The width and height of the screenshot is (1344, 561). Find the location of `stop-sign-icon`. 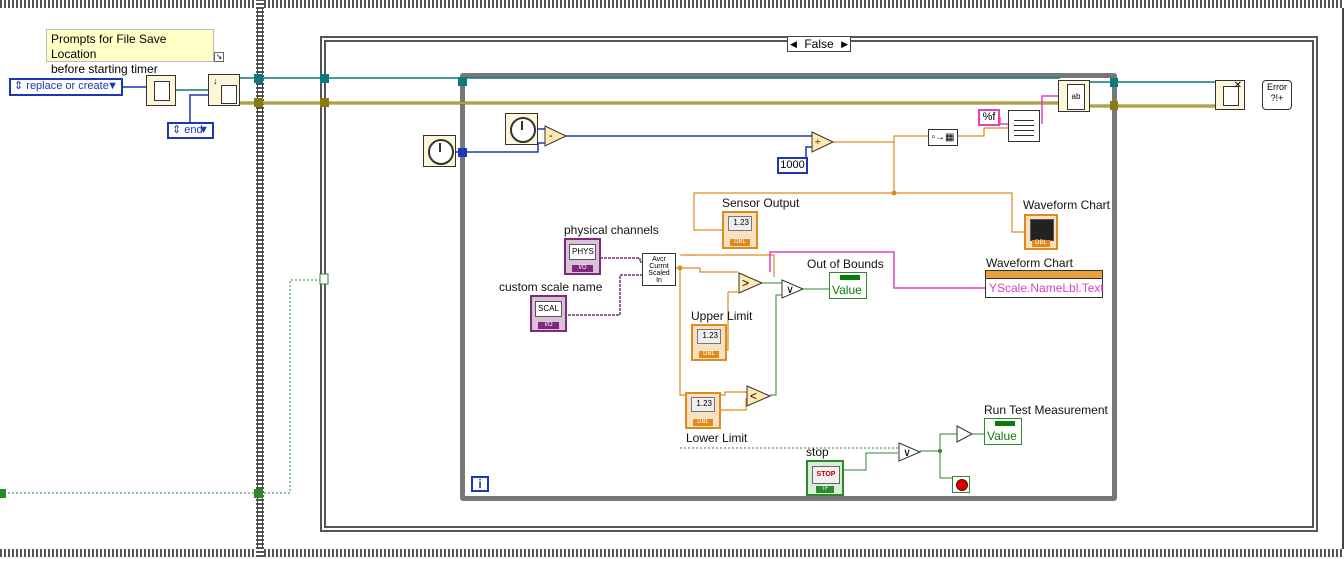

stop-sign-icon is located at coordinates (962, 485).